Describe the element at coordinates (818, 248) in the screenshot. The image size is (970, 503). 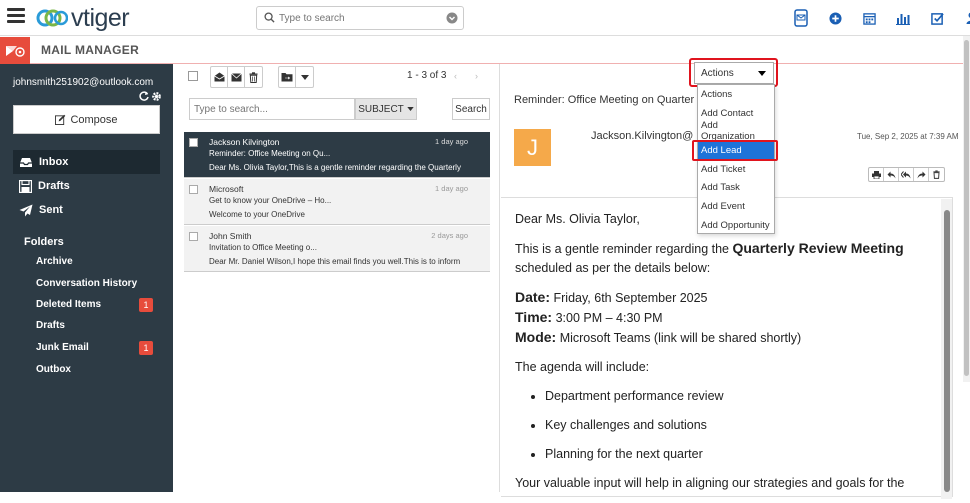
I see `body-intro-bold: Quarterly Review Meeting` at that location.